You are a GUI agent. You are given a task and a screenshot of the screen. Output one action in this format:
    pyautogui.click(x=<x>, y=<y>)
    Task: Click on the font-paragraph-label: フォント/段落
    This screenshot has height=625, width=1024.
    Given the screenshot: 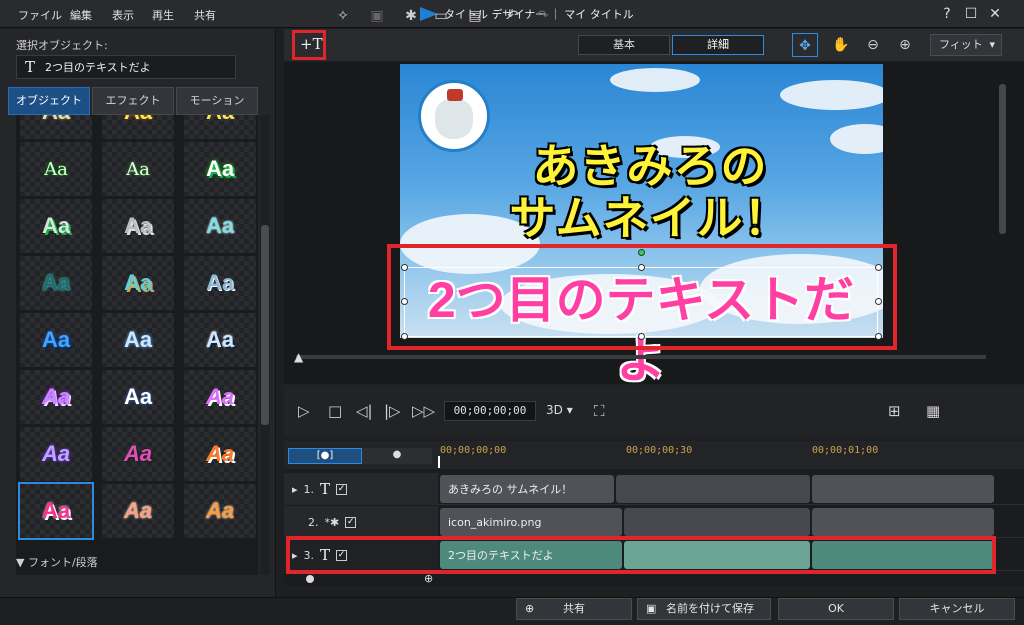 What is the action you would take?
    pyautogui.click(x=62, y=562)
    